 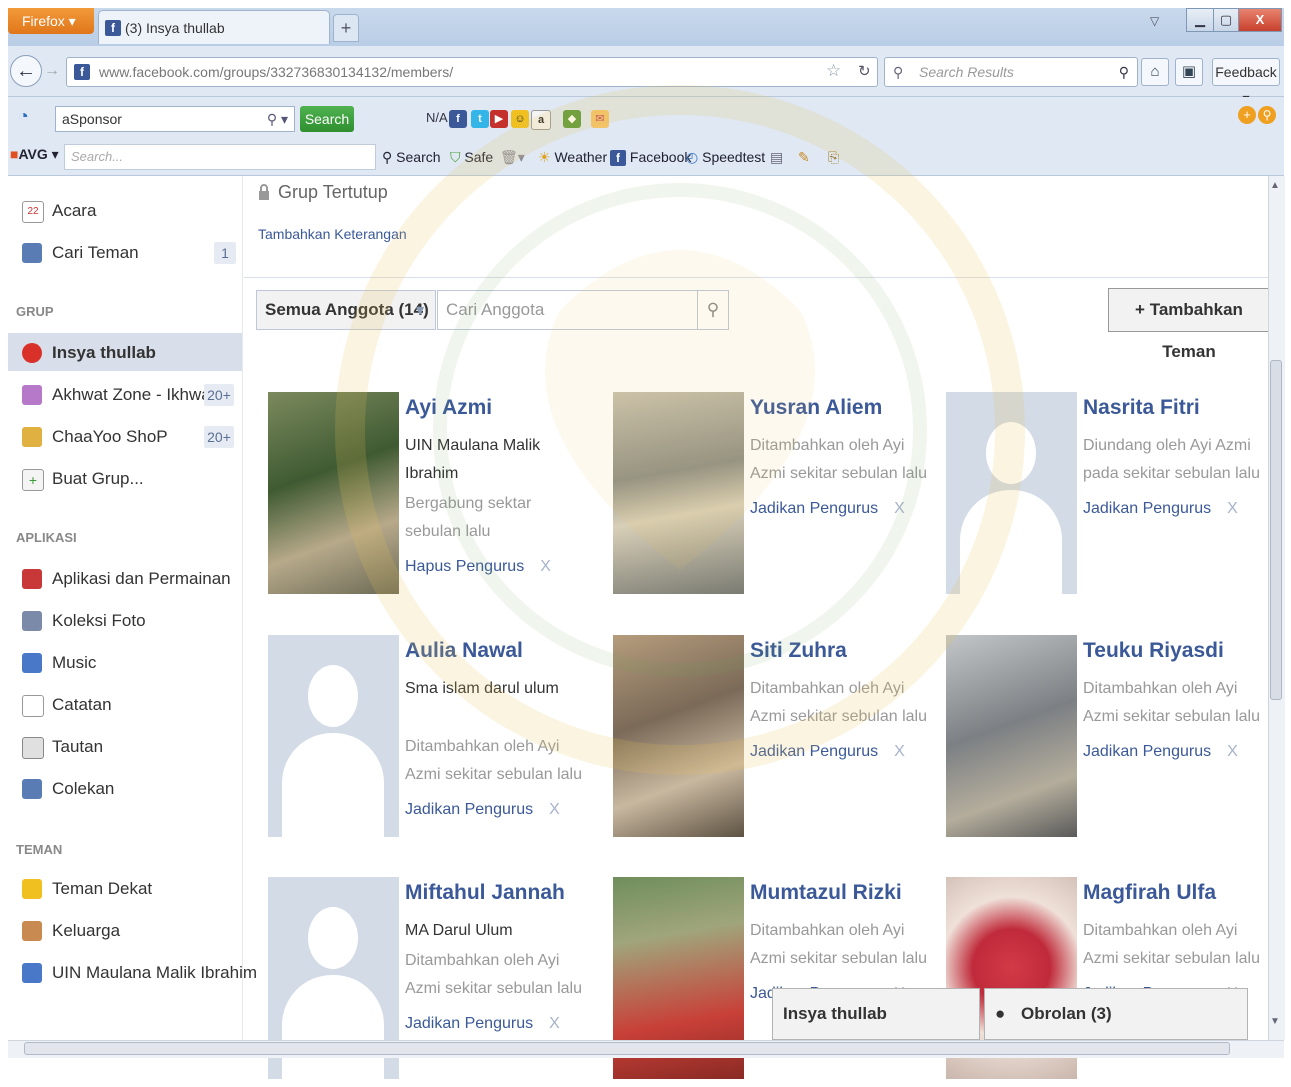 I want to click on asponsor-search-button: Search, so click(x=327, y=119).